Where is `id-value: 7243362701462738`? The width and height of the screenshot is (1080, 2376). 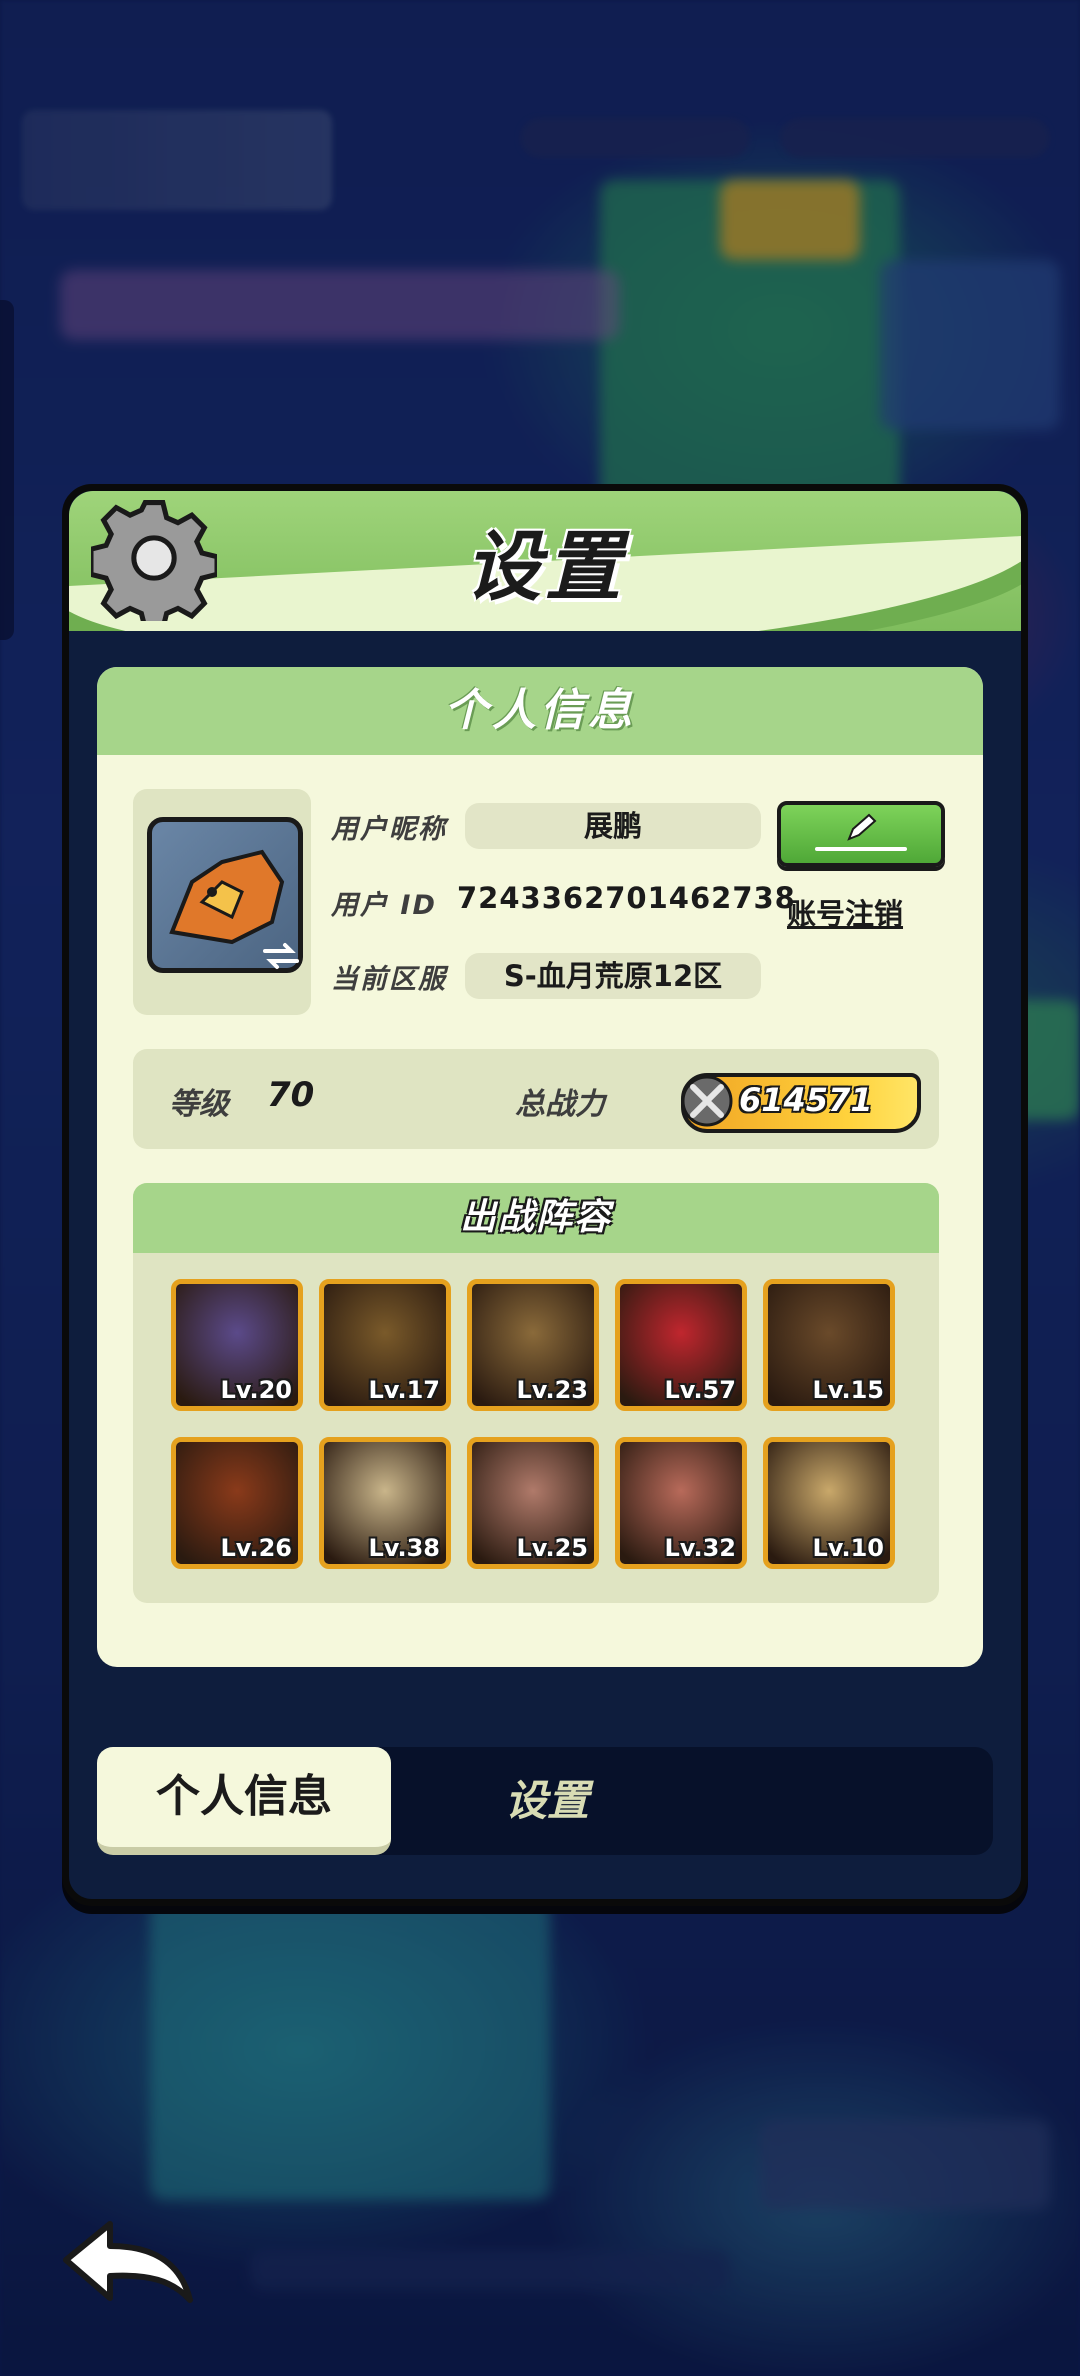
id-value: 7243362701462738 is located at coordinates (626, 898).